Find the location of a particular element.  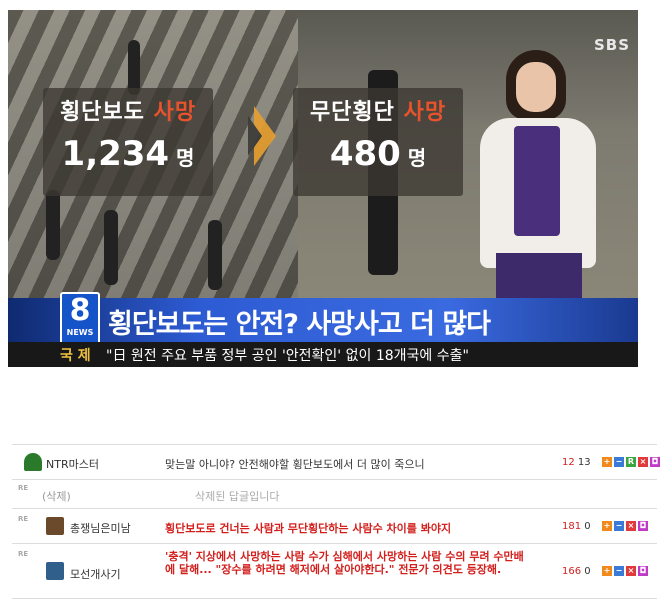

stat-label: 무단횡단 is located at coordinates (352, 112).